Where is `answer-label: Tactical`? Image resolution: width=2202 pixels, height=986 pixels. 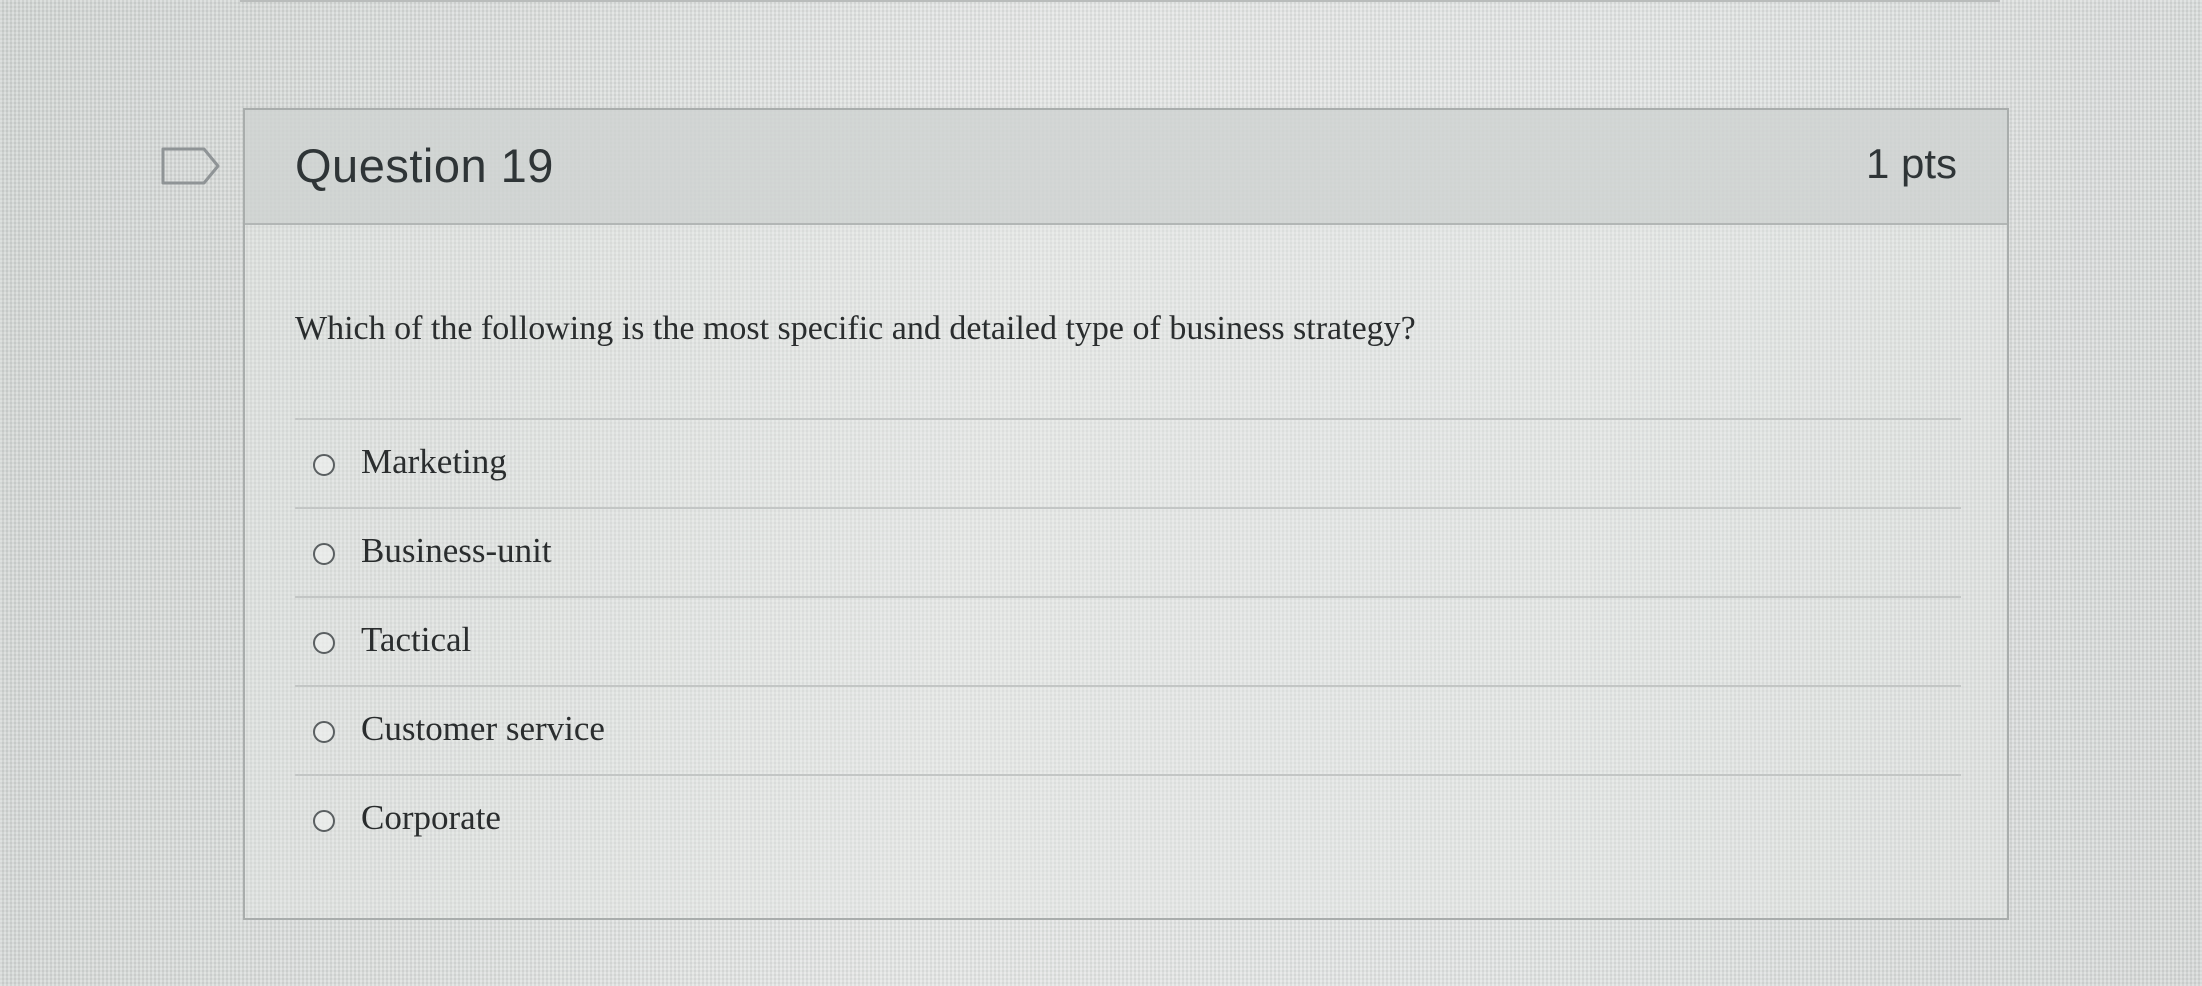
answer-label: Tactical is located at coordinates (416, 639).